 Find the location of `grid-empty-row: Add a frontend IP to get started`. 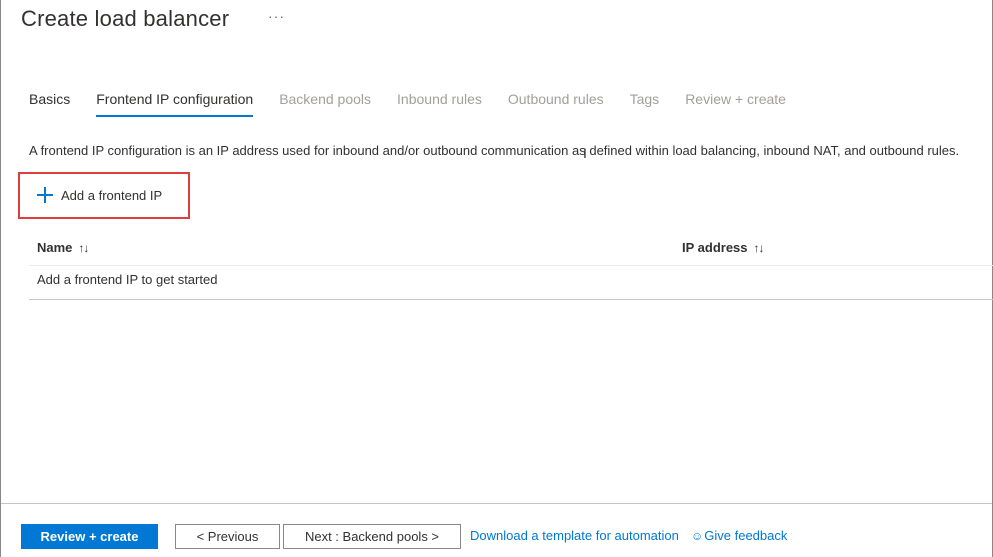

grid-empty-row: Add a frontend IP to get started is located at coordinates (511, 283).